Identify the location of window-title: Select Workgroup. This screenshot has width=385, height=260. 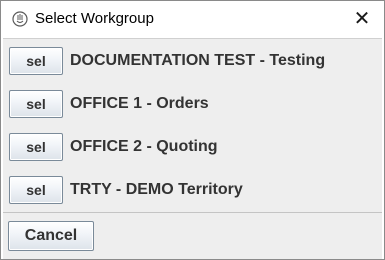
(94, 18).